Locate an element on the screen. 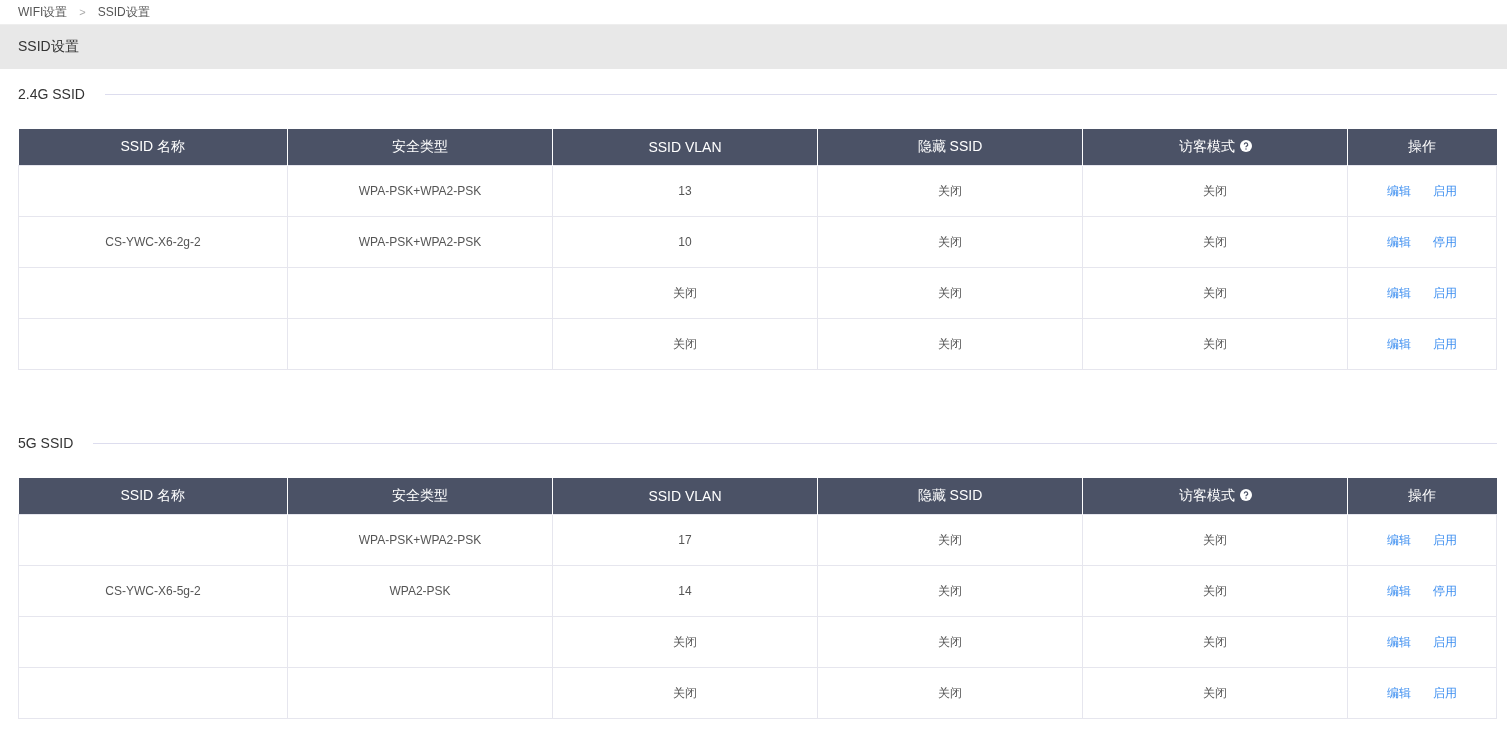 Image resolution: width=1507 pixels, height=747 pixels. section-title: 2.4G SSID is located at coordinates (51, 94).